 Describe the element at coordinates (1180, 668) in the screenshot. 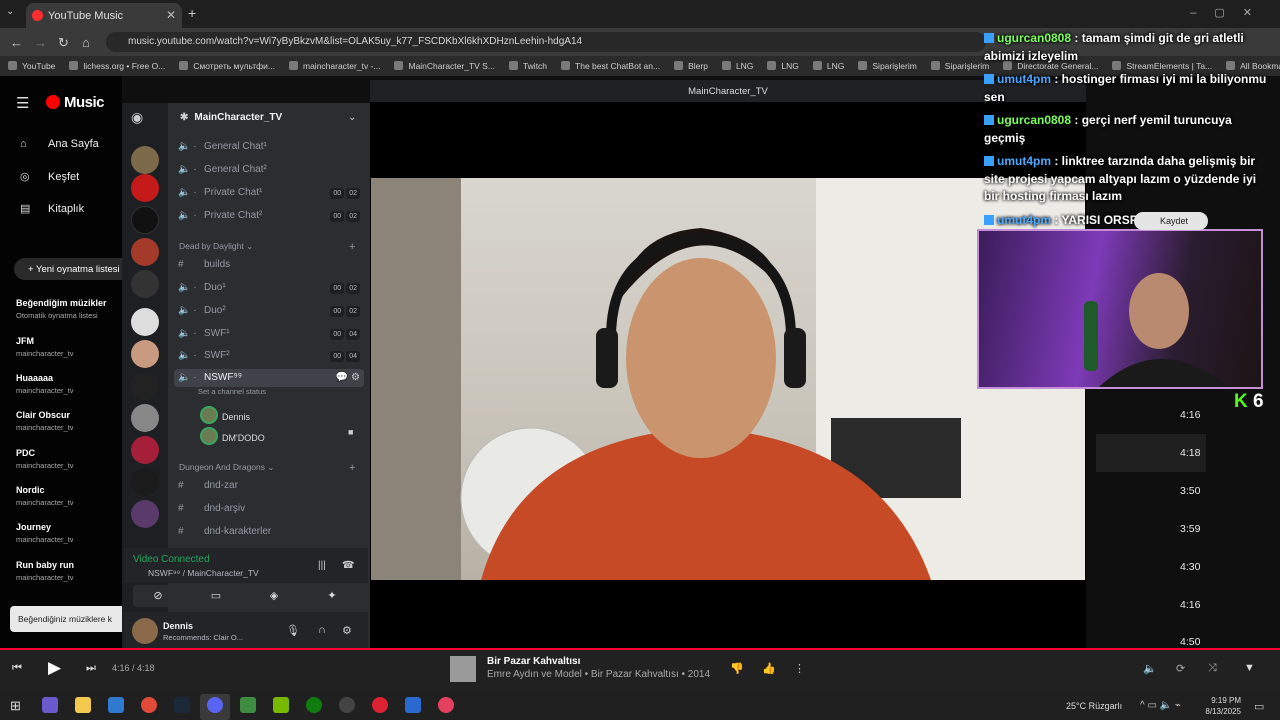

I see `repeat-icon: ⟳` at that location.